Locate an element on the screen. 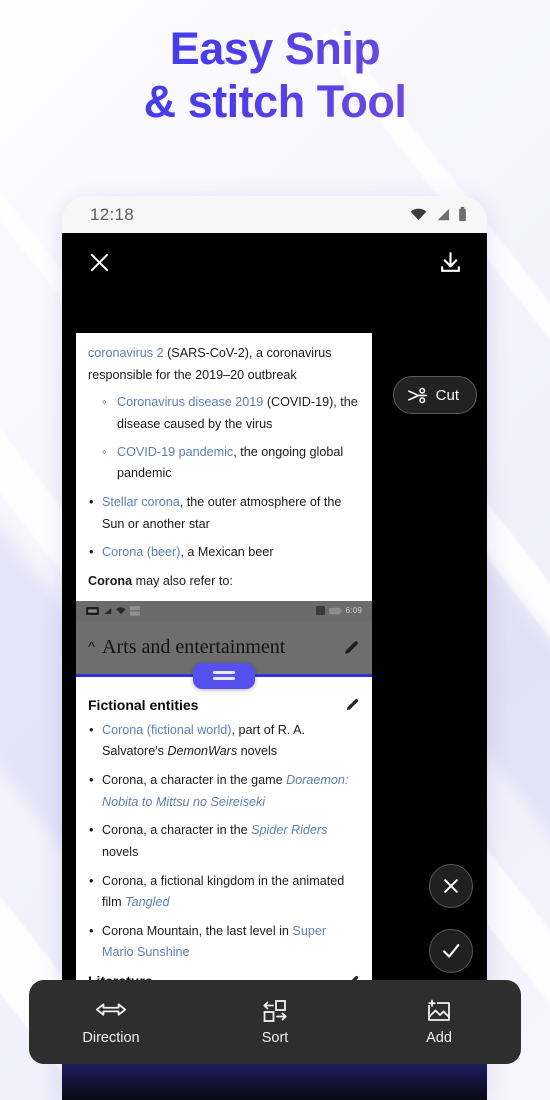 The height and width of the screenshot is (1100, 550). link-corona-fictional-world: Corona (fictional world) is located at coordinates (167, 730).